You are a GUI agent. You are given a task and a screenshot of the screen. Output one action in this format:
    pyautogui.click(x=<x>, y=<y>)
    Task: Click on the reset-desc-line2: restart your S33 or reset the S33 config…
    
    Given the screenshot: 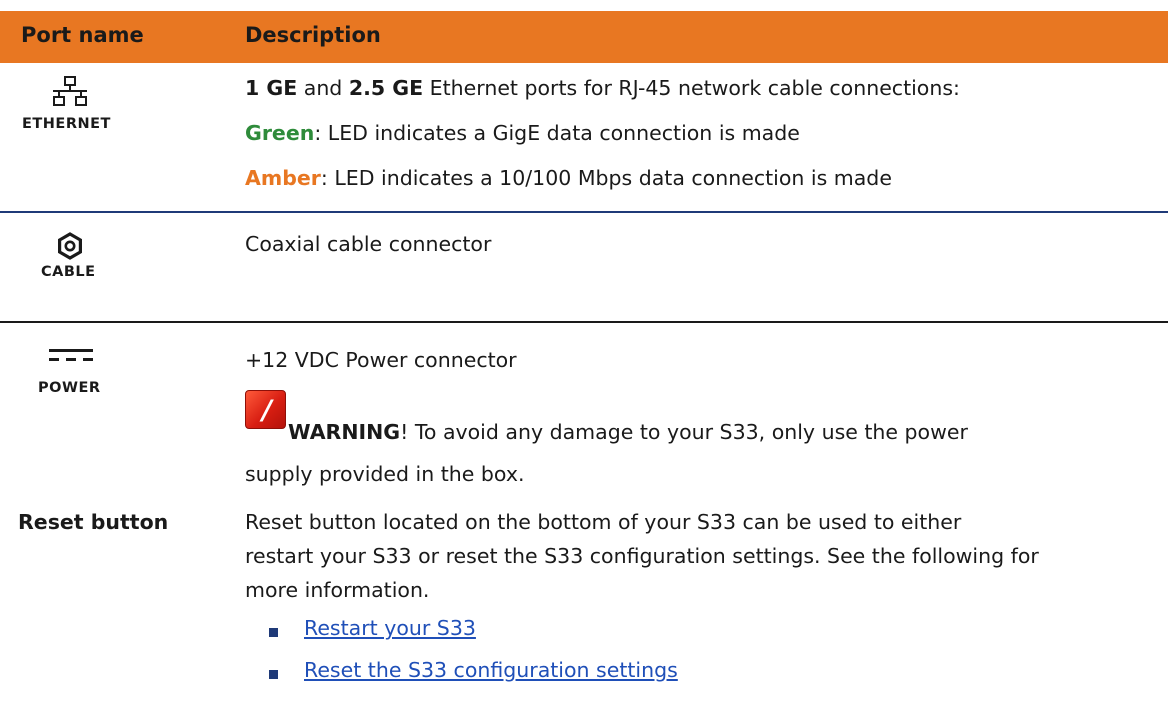 What is the action you would take?
    pyautogui.click(x=642, y=556)
    